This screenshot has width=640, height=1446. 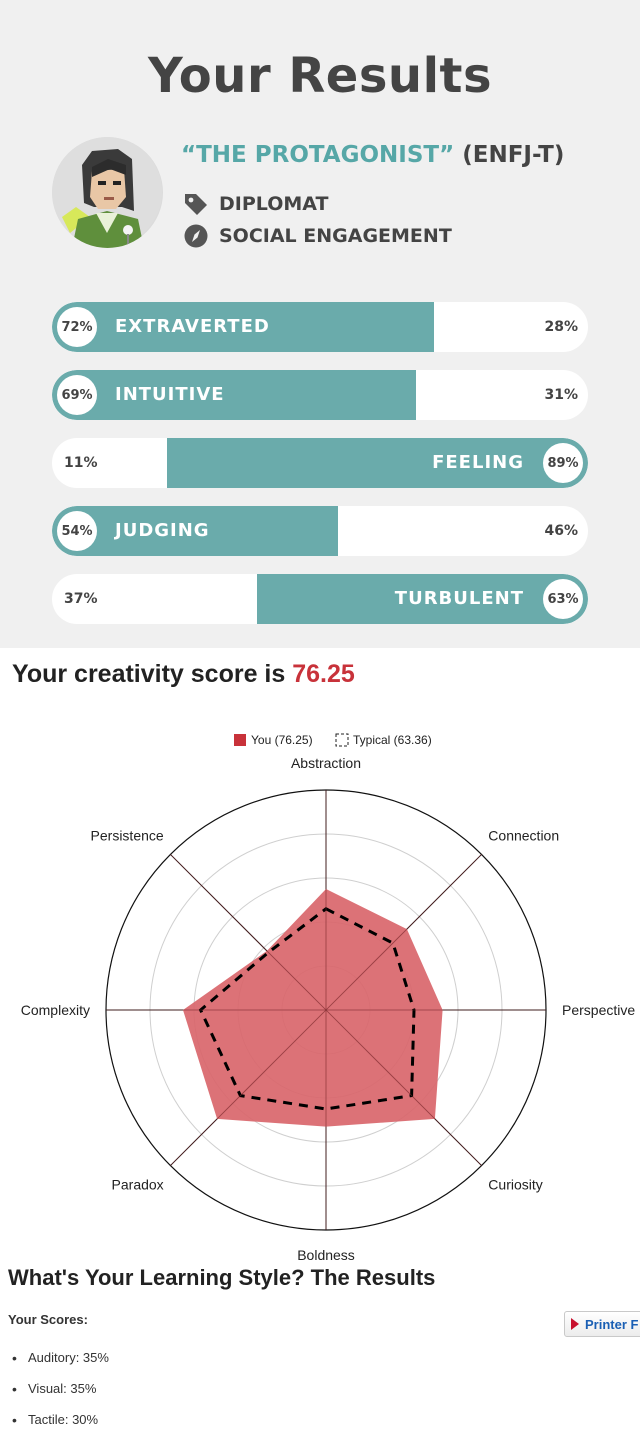 What do you see at coordinates (127, 836) in the screenshot?
I see `axis-label: Persistence` at bounding box center [127, 836].